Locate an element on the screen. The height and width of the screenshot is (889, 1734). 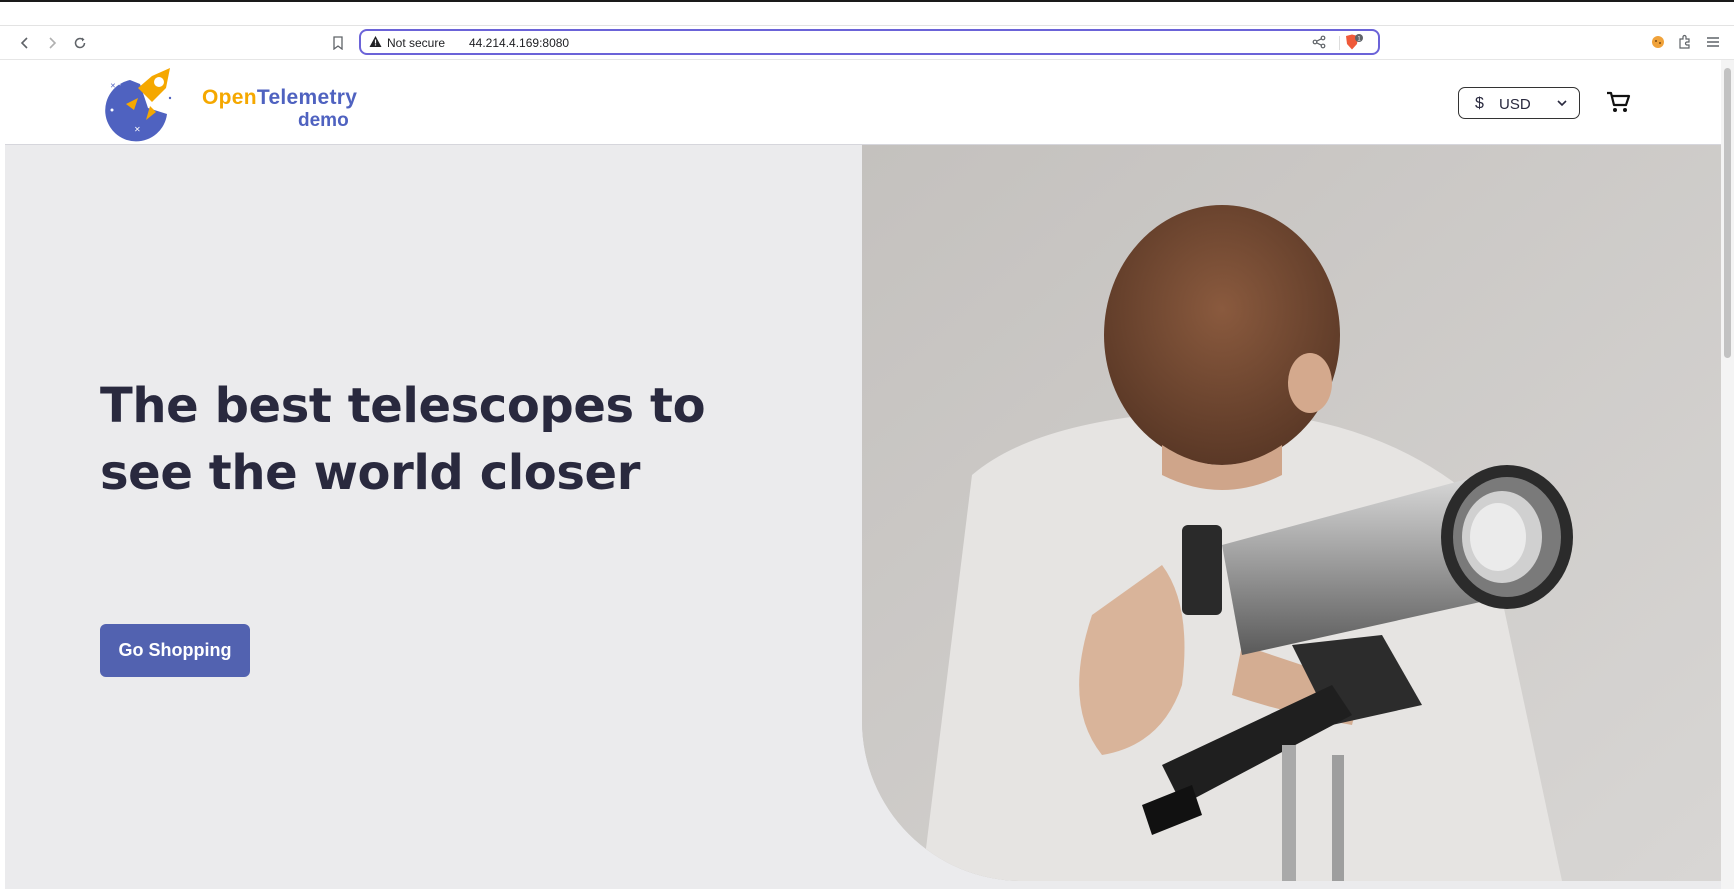
shopping-cart-icon is located at coordinates (1619, 101).